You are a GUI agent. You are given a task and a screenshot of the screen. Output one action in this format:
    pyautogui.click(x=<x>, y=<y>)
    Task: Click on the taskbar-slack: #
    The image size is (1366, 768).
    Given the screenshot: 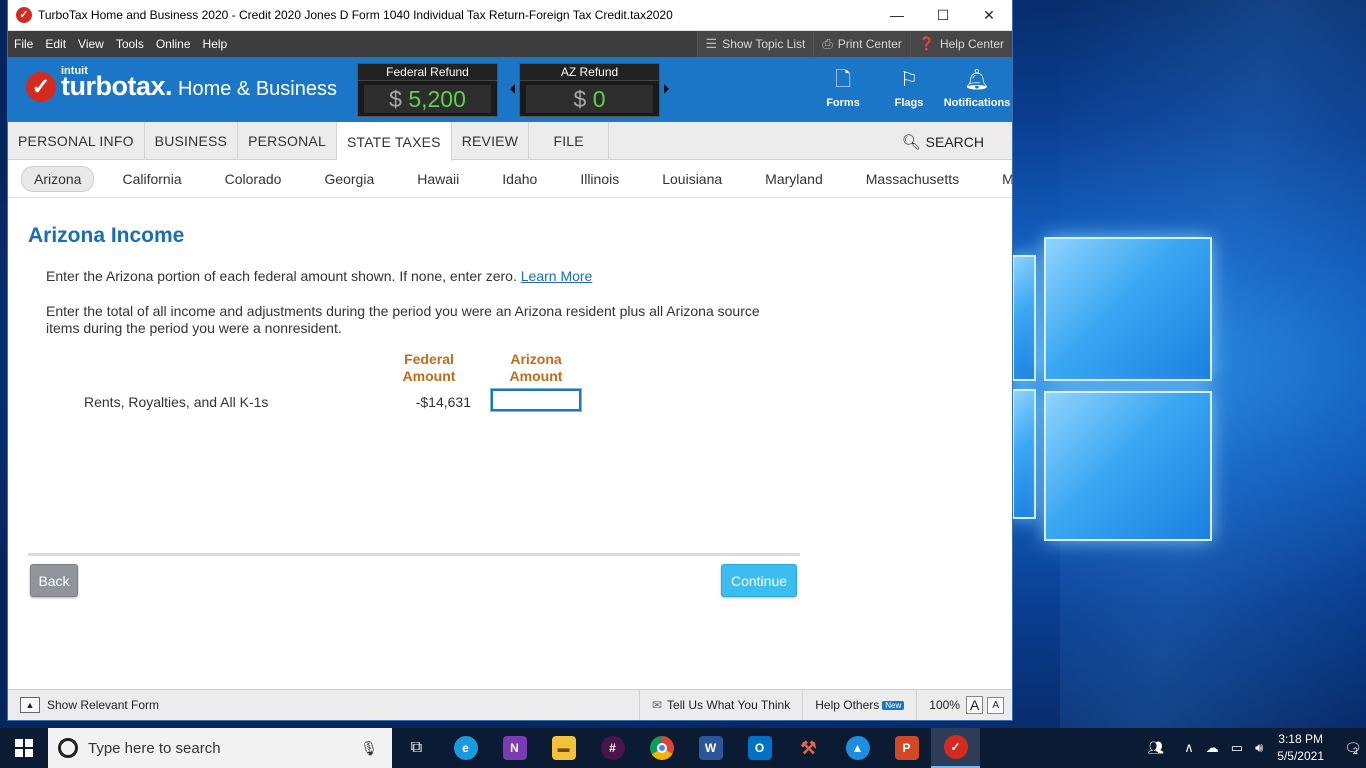 What is the action you would take?
    pyautogui.click(x=612, y=748)
    